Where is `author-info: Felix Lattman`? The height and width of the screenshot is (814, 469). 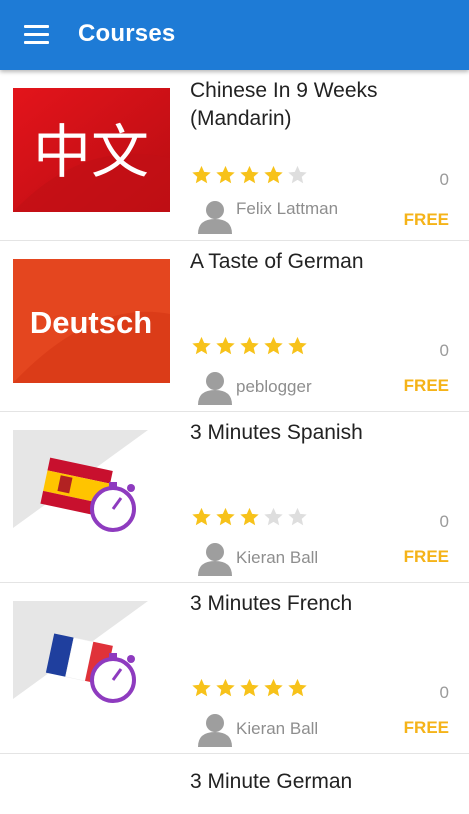 author-info: Felix Lattman is located at coordinates (276, 218).